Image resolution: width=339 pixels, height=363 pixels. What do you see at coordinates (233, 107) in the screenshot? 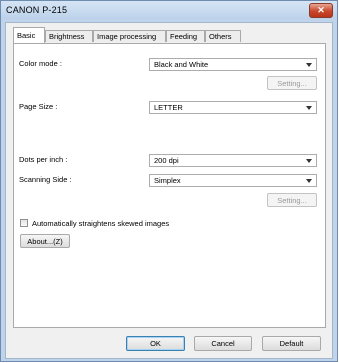
I see `page-size-select: LETTER` at bounding box center [233, 107].